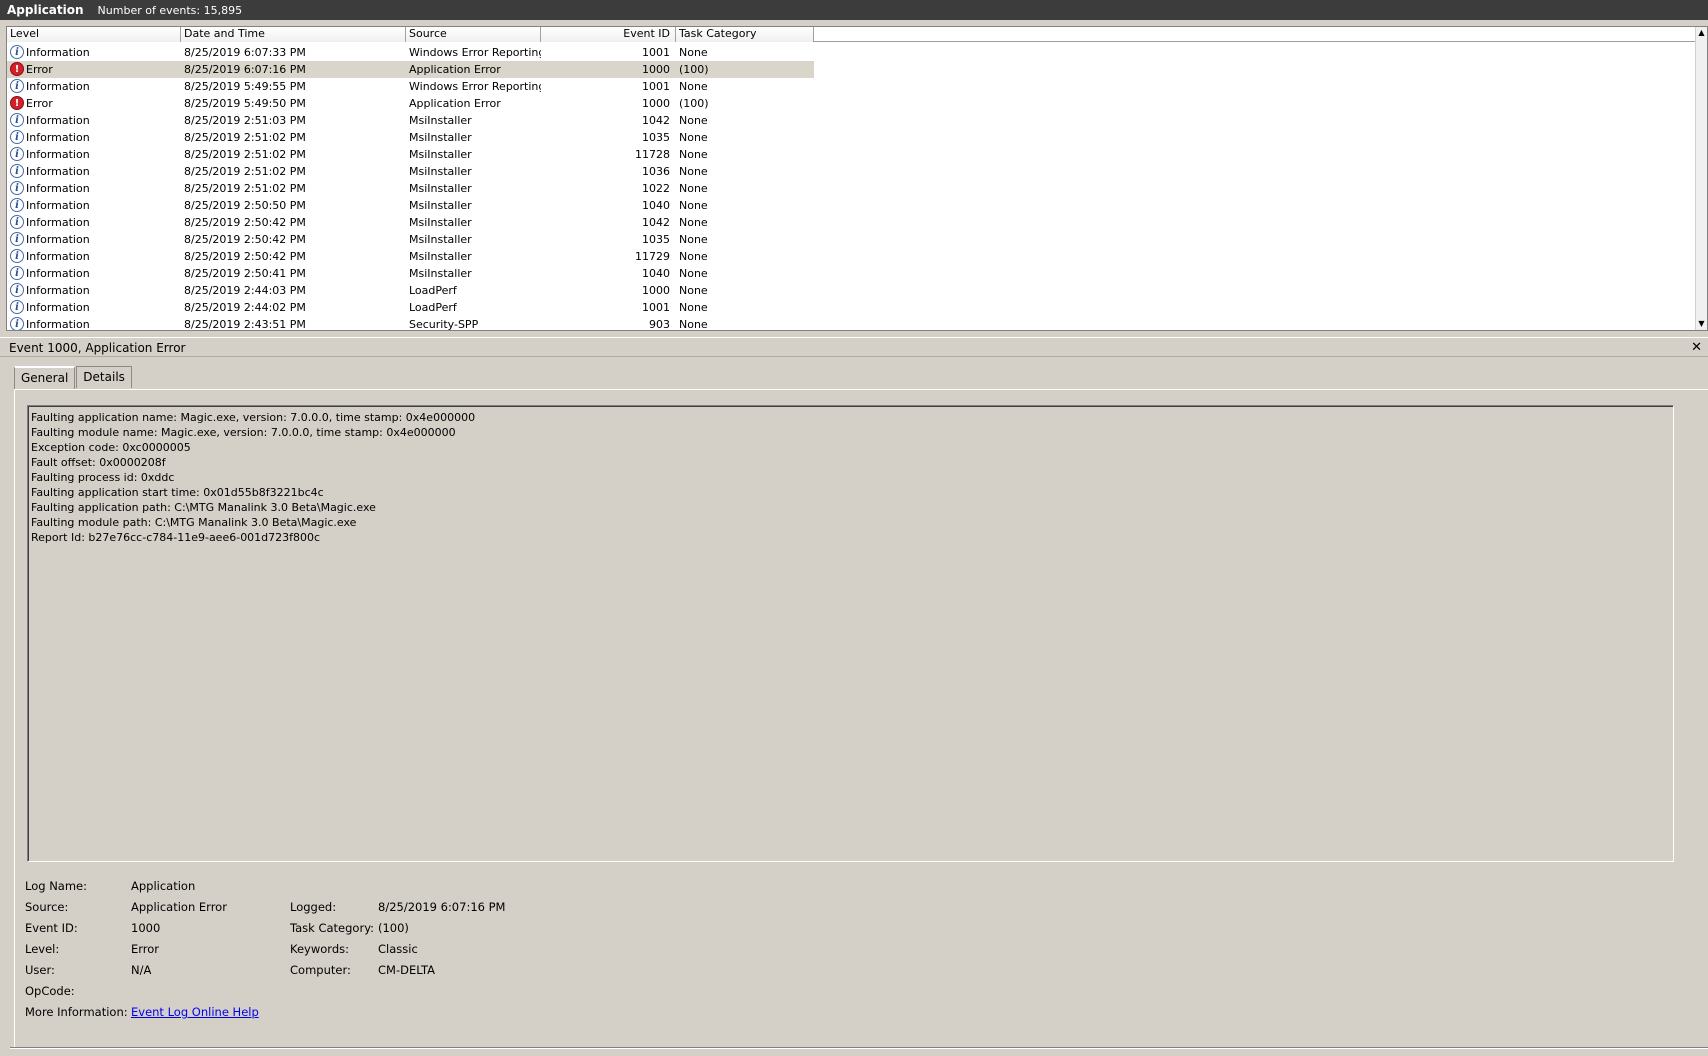 This screenshot has width=1708, height=1056. Describe the element at coordinates (97, 348) in the screenshot. I see `detail-title: Event 1000, Application Error` at that location.